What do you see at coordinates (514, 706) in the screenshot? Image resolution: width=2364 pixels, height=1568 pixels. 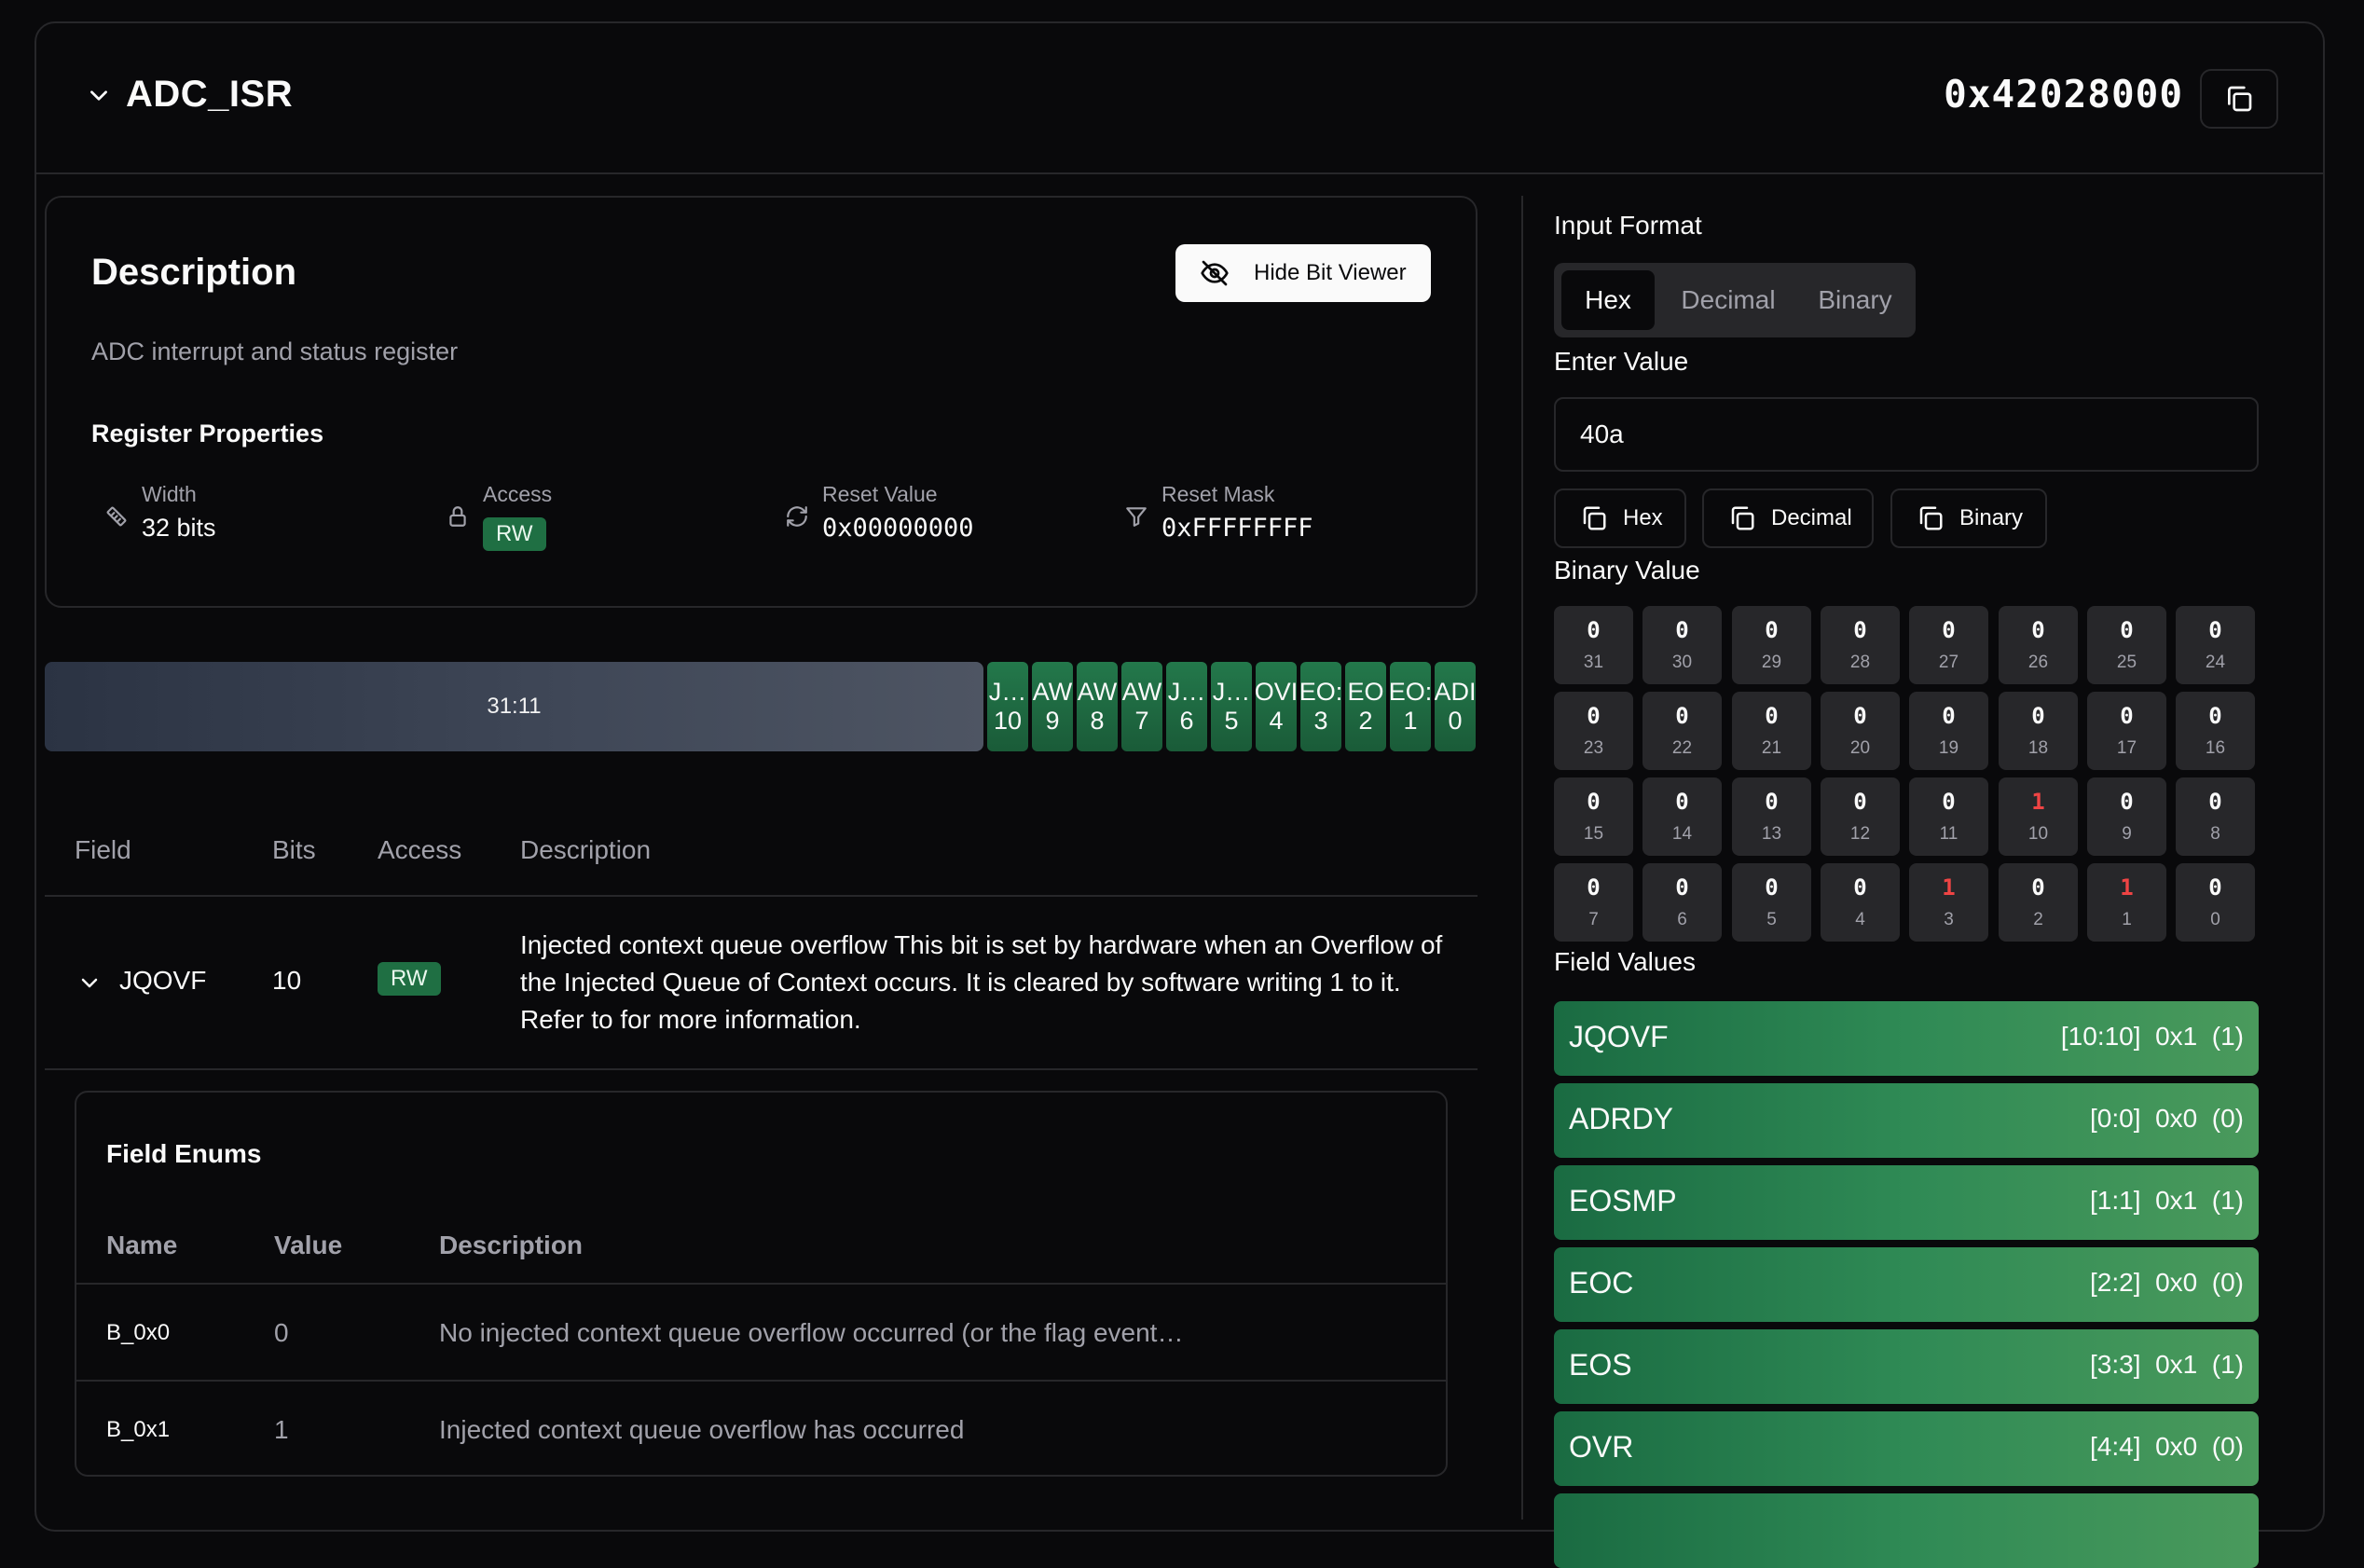 I see `bit-field-reserved: 31:11` at bounding box center [514, 706].